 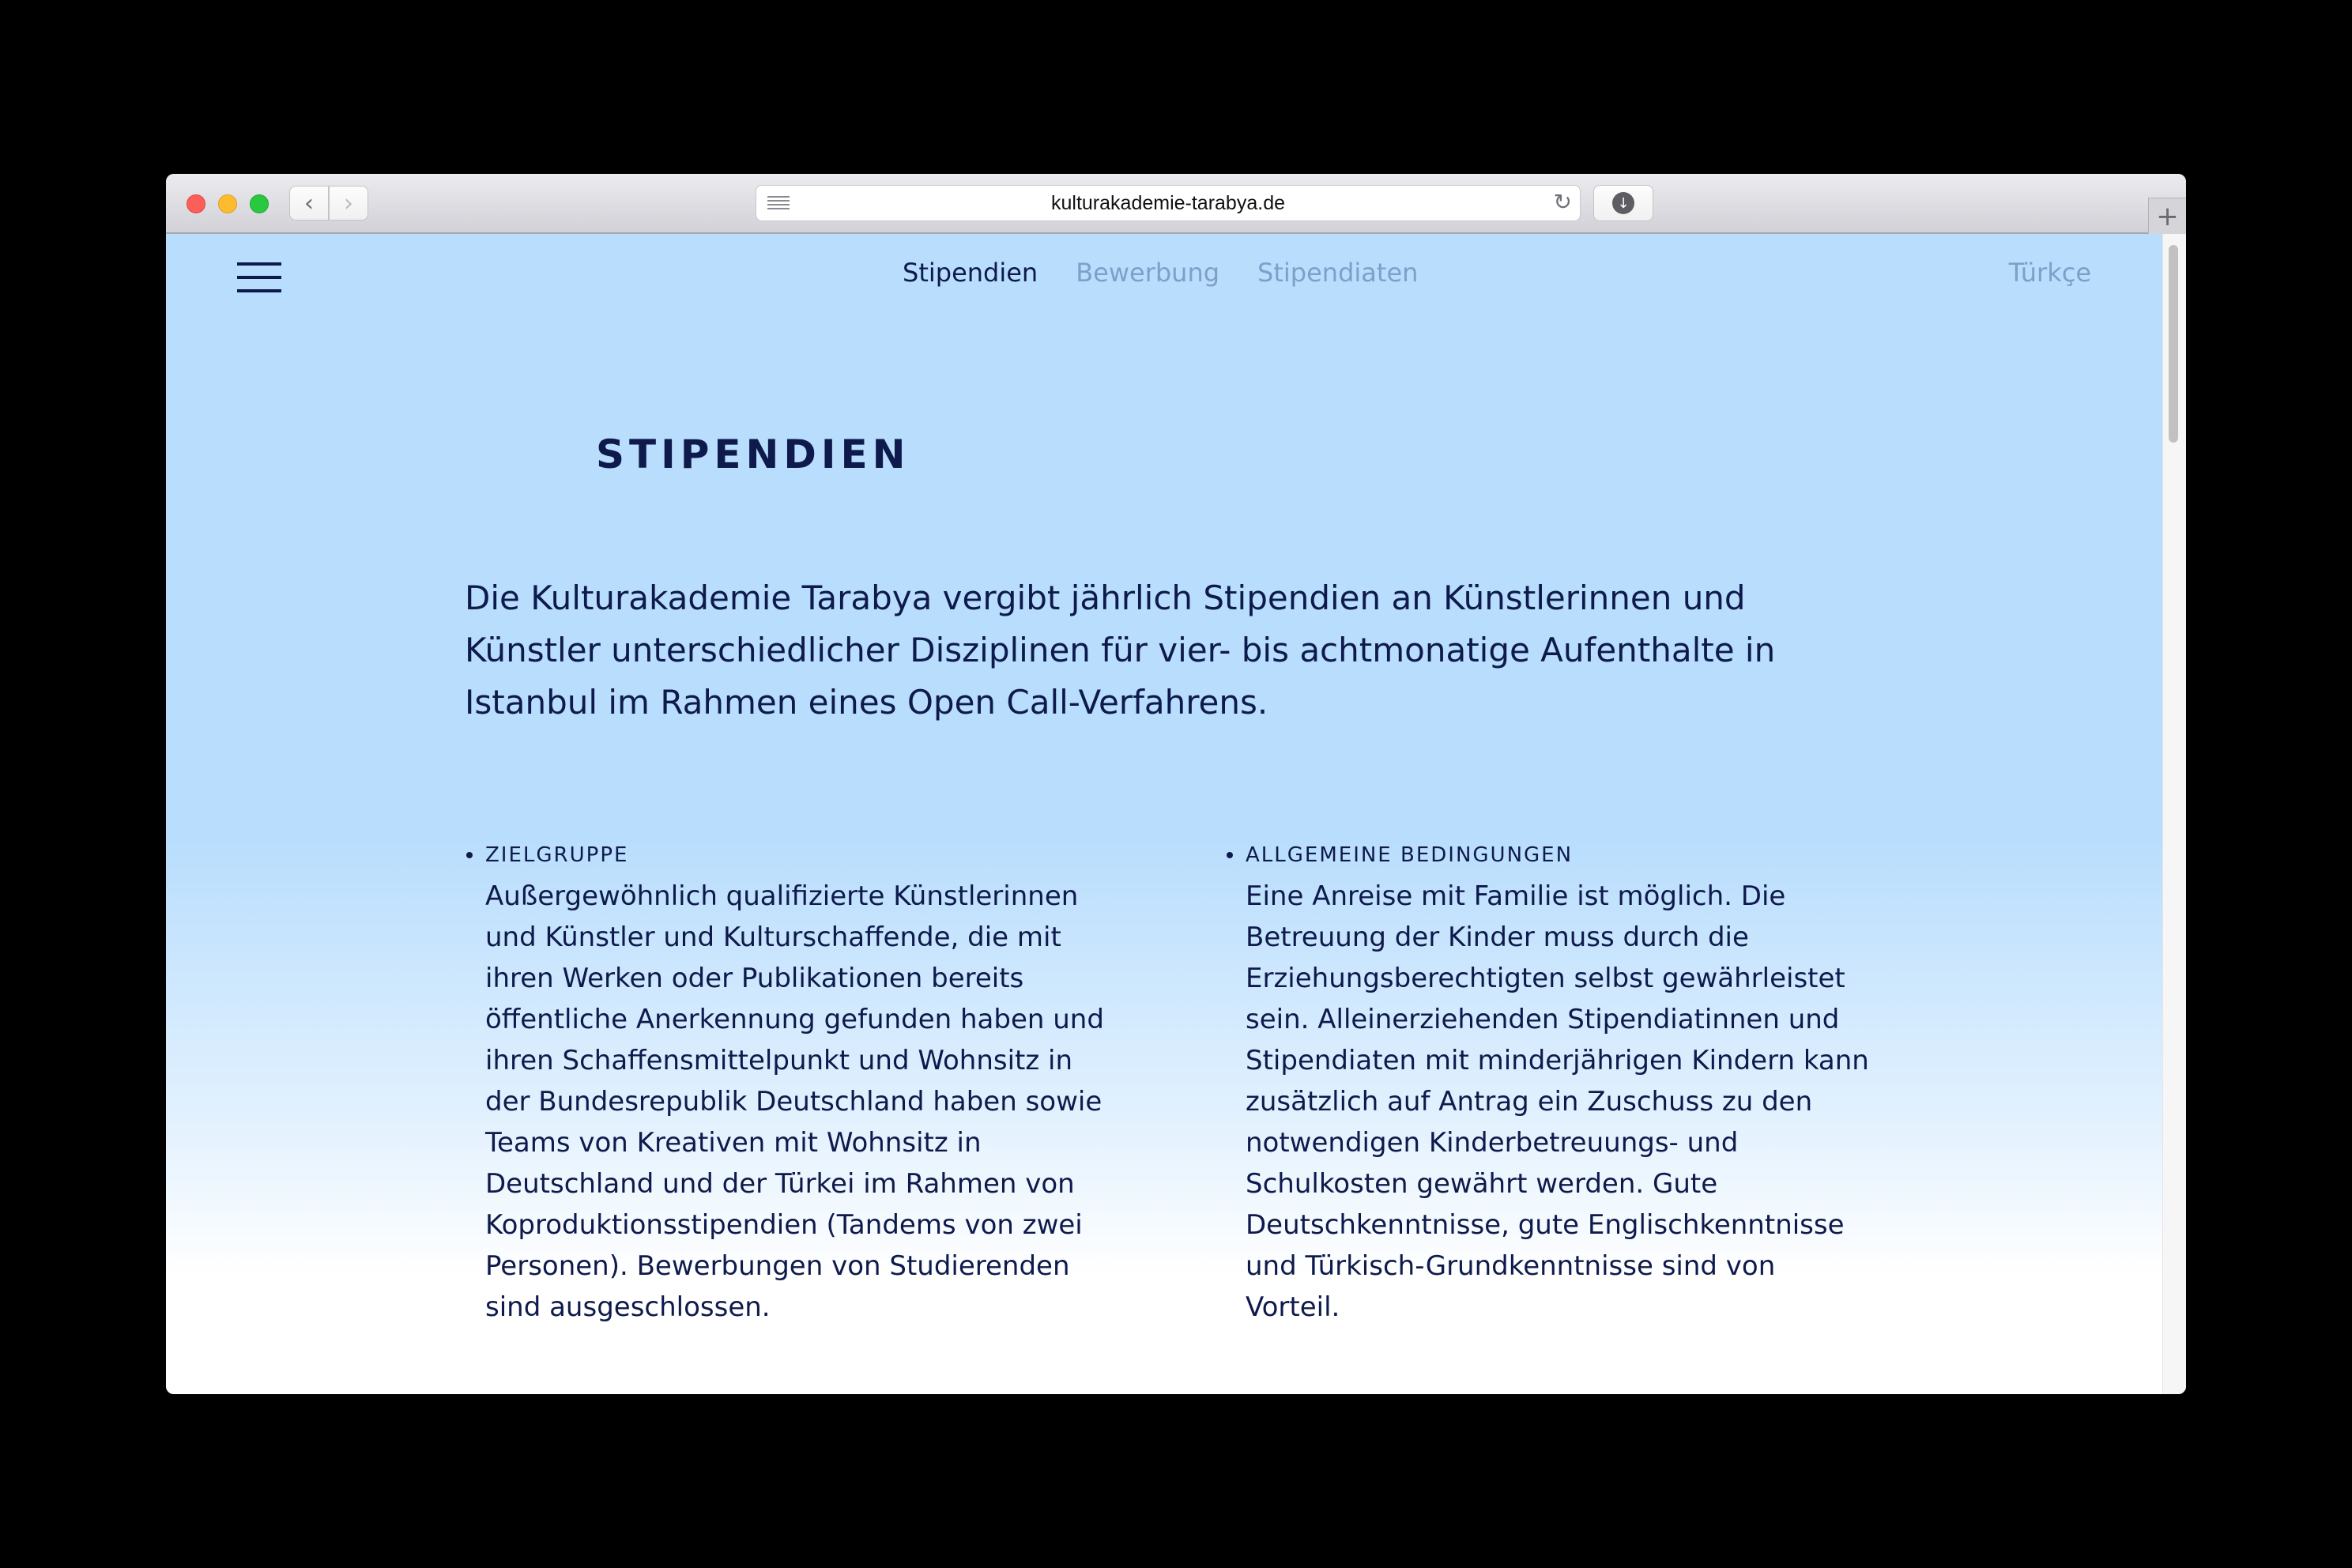 What do you see at coordinates (2174, 814) in the screenshot?
I see `vertical-scrollbar` at bounding box center [2174, 814].